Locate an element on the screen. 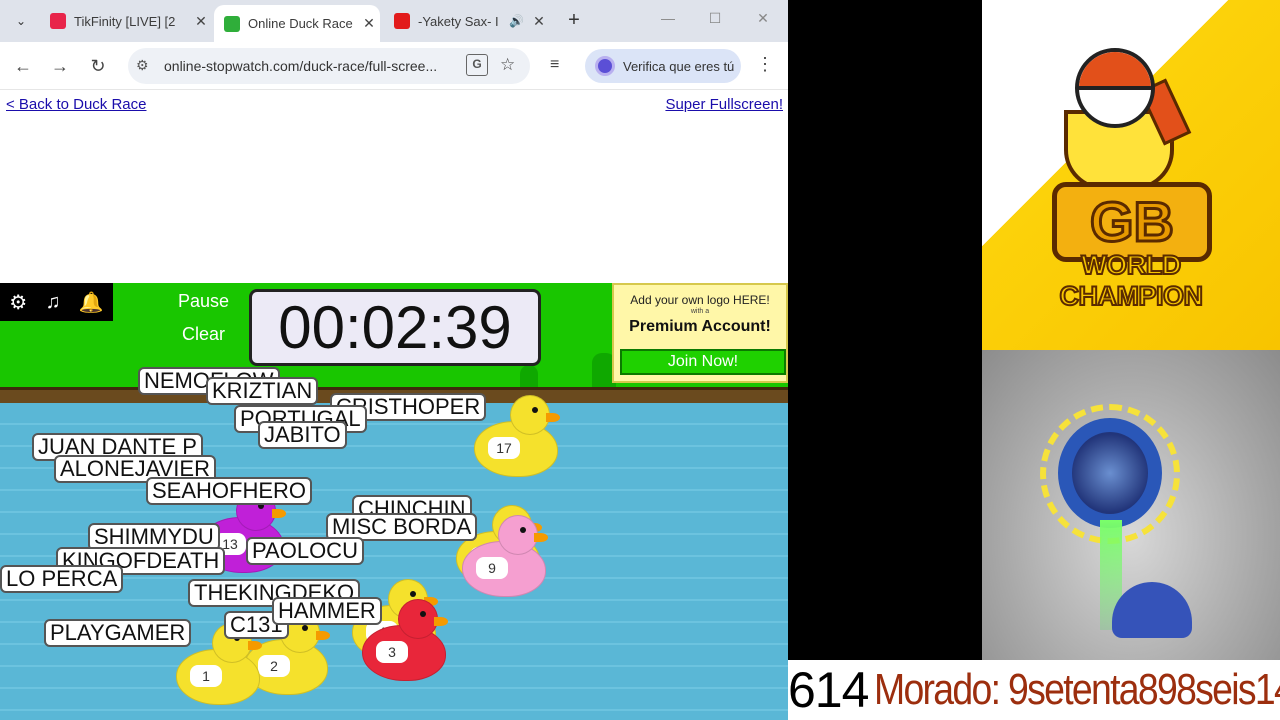  tab-yakety-sax: -Yakety Sax- I 🔊 ✕ is located at coordinates (467, 21).